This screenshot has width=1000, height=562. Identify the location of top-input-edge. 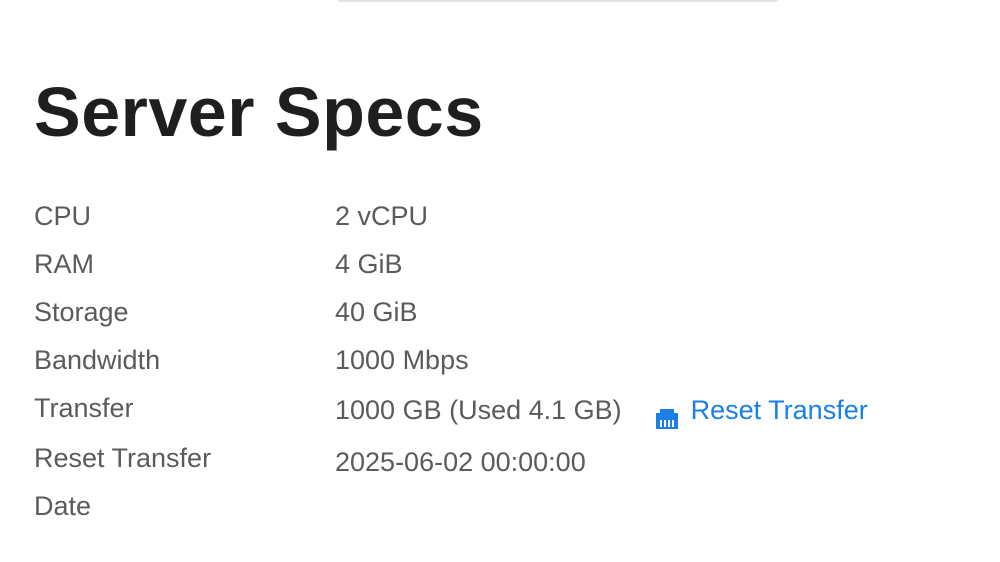
(558, 1).